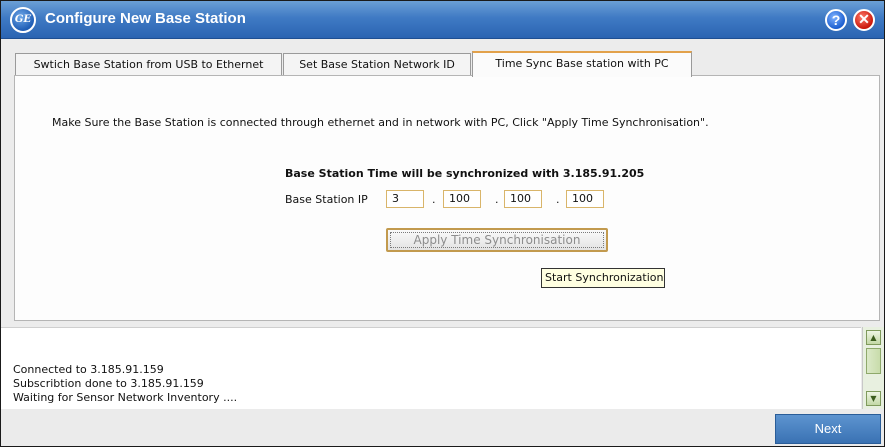  I want to click on scroll-up-icon: ▲, so click(873, 337).